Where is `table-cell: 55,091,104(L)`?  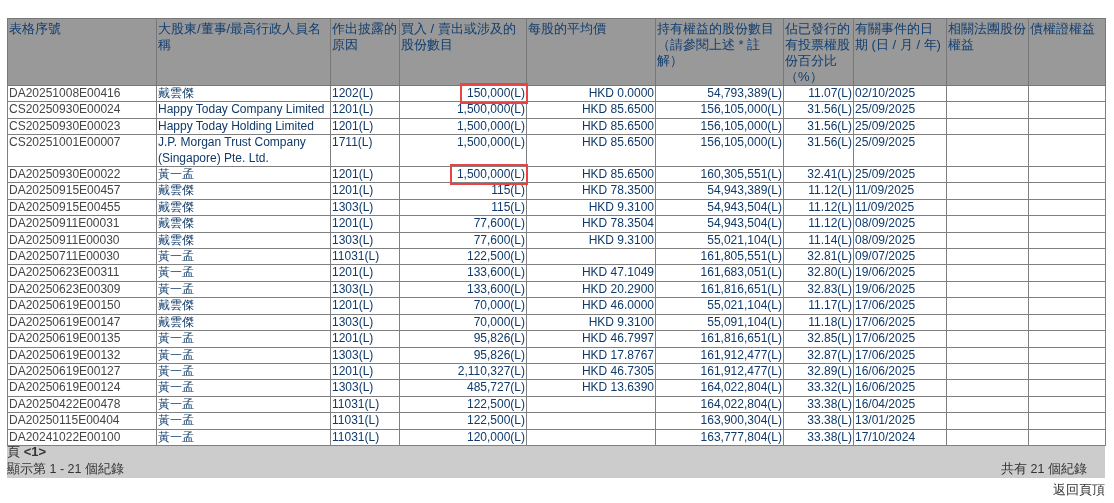 table-cell: 55,091,104(L) is located at coordinates (744, 322).